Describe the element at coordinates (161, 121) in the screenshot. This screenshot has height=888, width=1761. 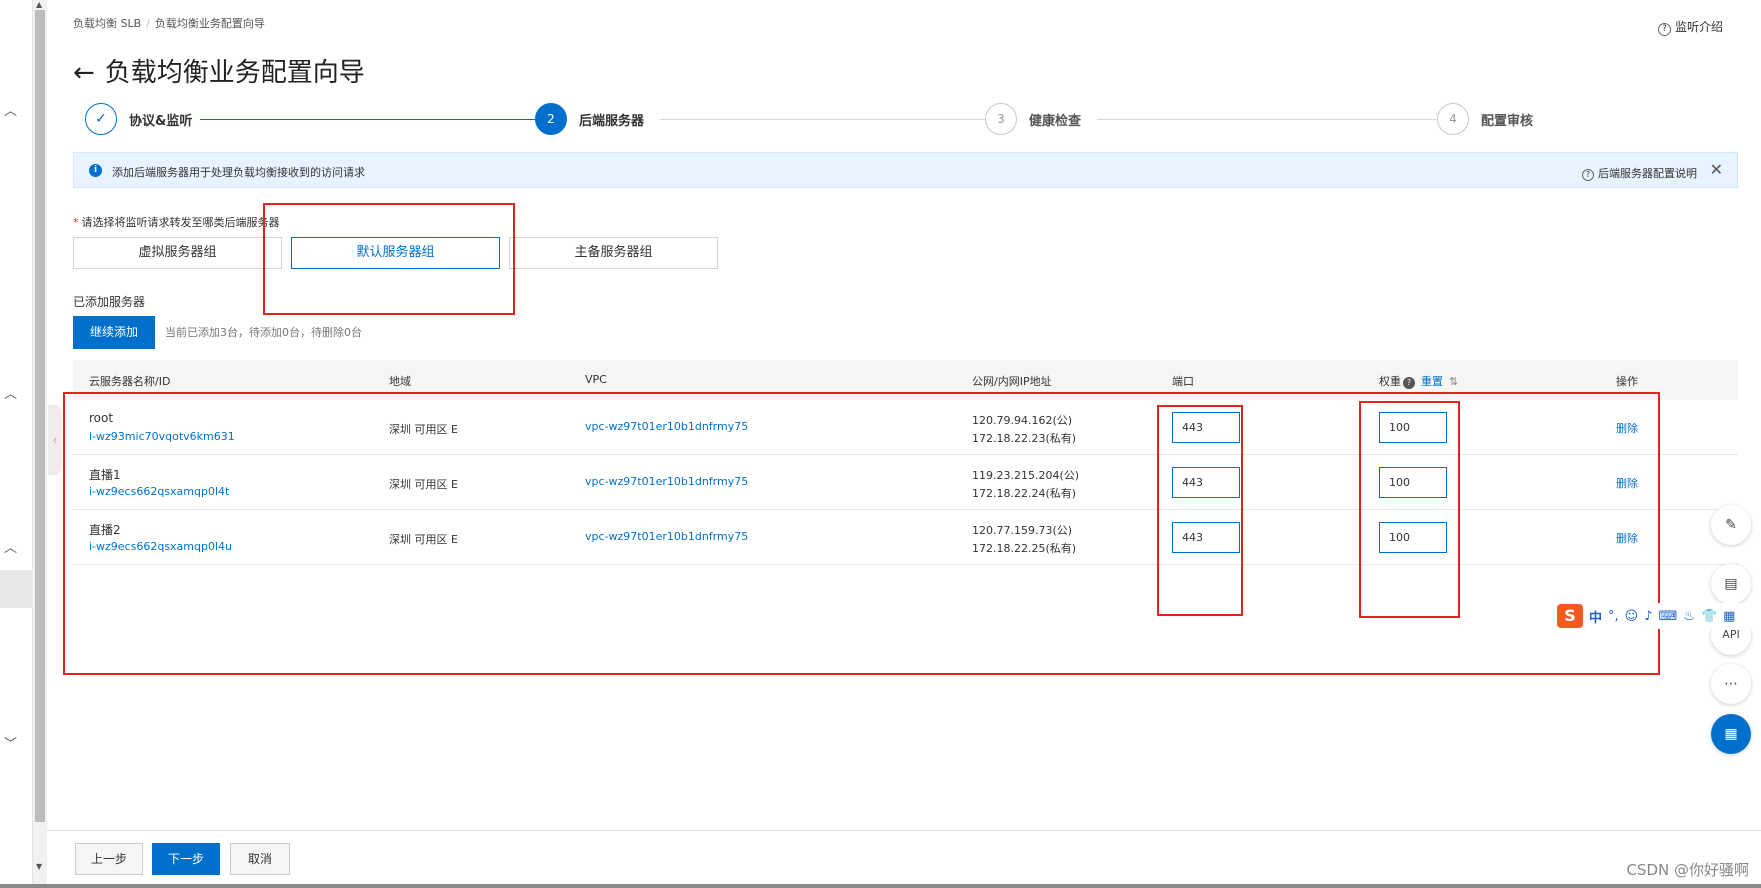
I see `step-label: 协议&监听` at that location.